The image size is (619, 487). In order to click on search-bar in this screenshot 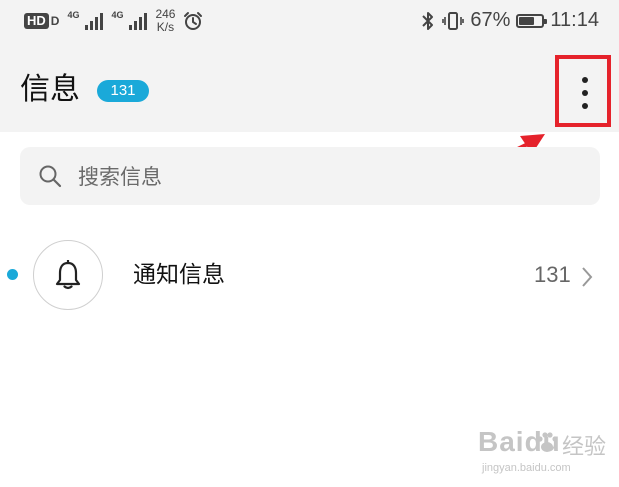, I will do `click(310, 176)`.